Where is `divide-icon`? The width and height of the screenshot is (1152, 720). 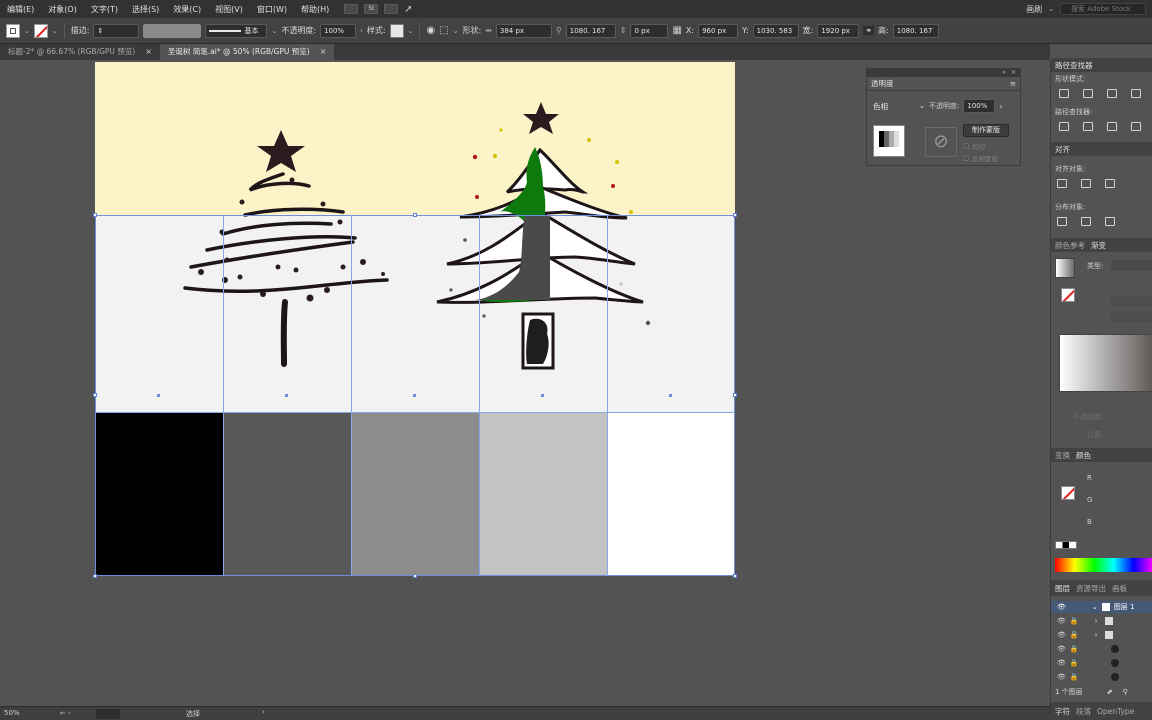
divide-icon is located at coordinates (1064, 126).